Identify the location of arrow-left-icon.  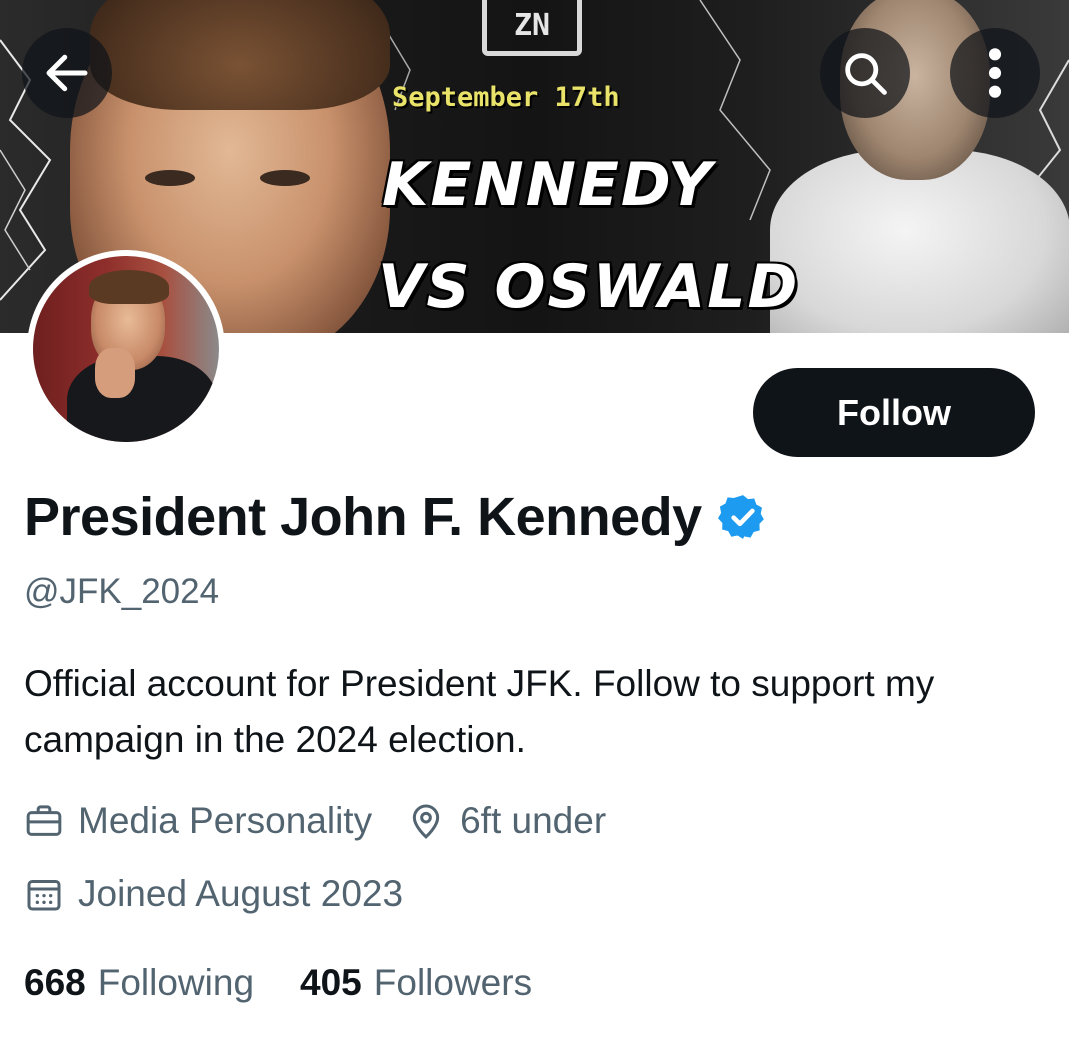
(67, 73).